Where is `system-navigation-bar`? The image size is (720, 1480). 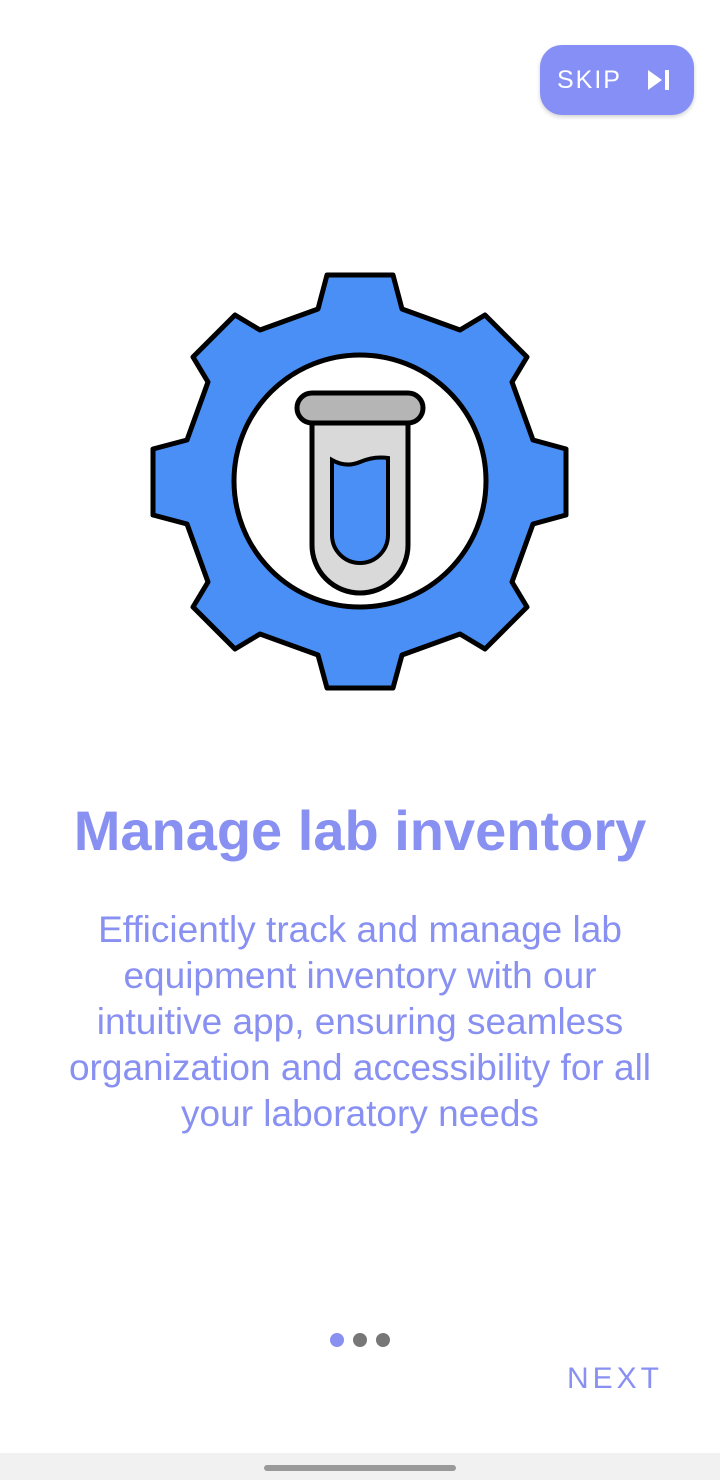 system-navigation-bar is located at coordinates (360, 1466).